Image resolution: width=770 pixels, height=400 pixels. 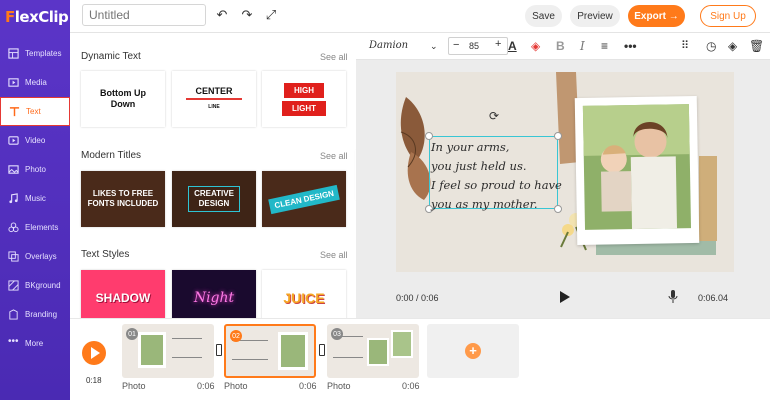 What do you see at coordinates (123, 203) in the screenshot?
I see `card-text: FONTS INCLUDED` at bounding box center [123, 203].